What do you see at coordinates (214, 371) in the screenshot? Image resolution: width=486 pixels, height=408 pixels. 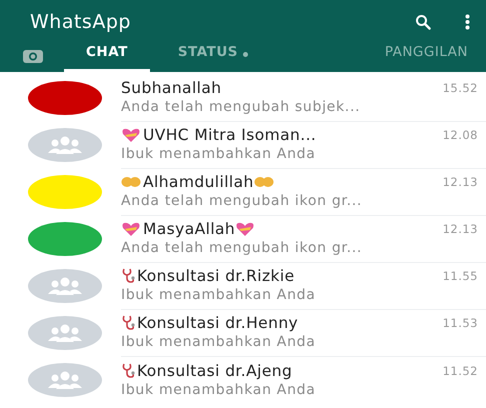 I see `chat-name: Konsultasi dr.Ajeng` at bounding box center [214, 371].